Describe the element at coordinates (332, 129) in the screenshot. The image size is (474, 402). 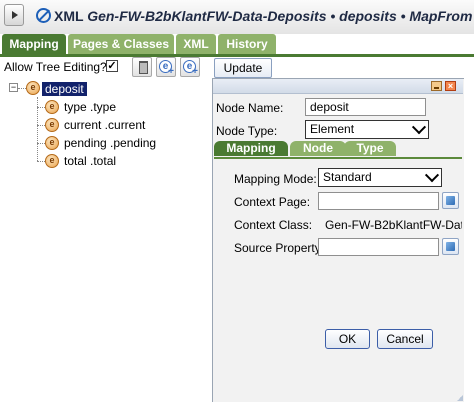
I see `node-type-value: Element` at that location.